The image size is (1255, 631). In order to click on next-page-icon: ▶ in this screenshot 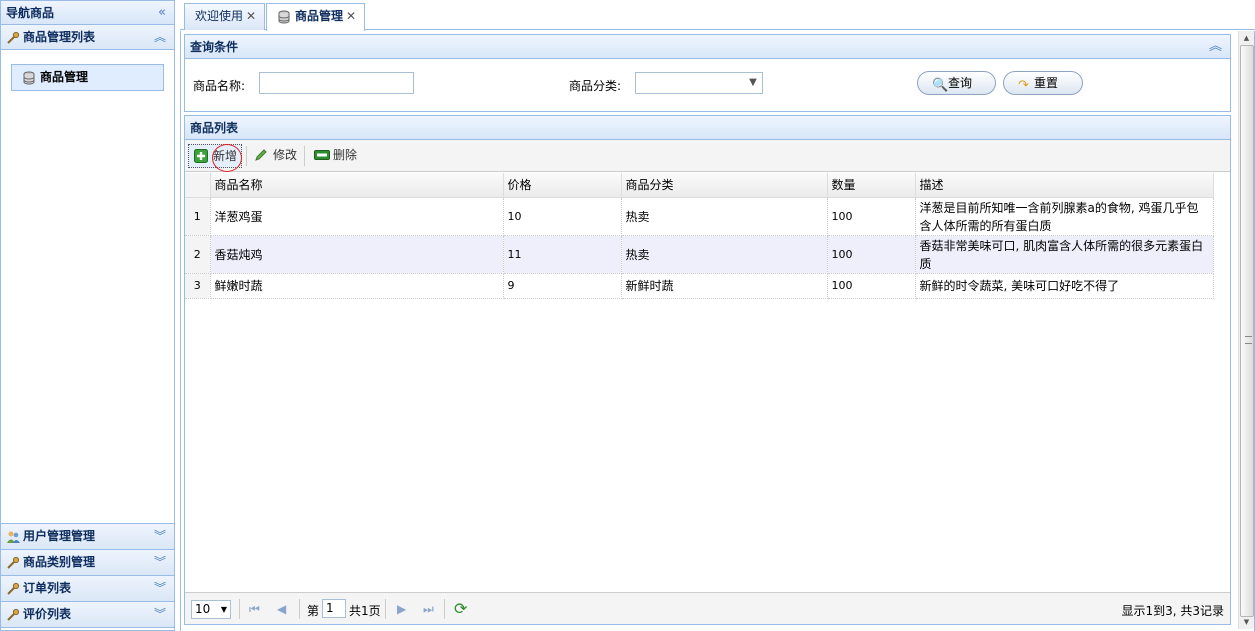, I will do `click(401, 609)`.